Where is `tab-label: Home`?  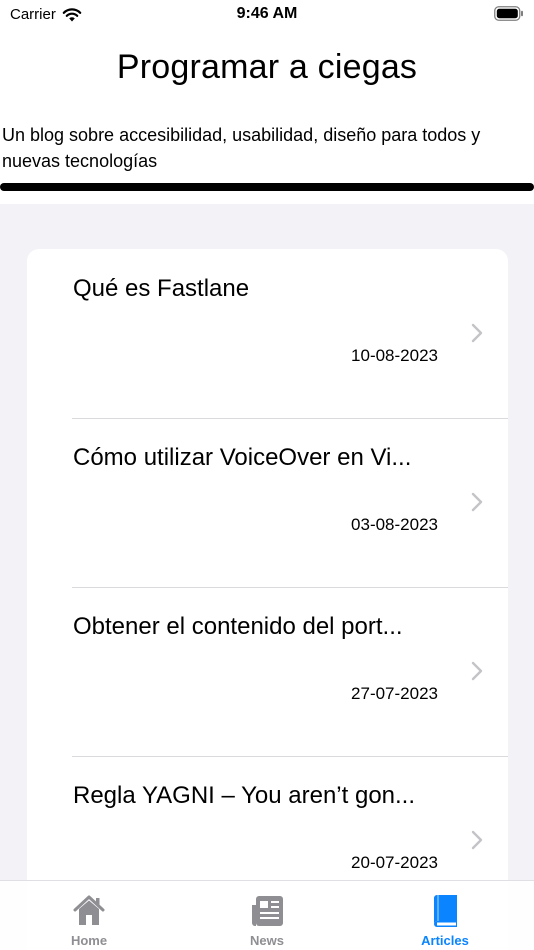 tab-label: Home is located at coordinates (89, 940).